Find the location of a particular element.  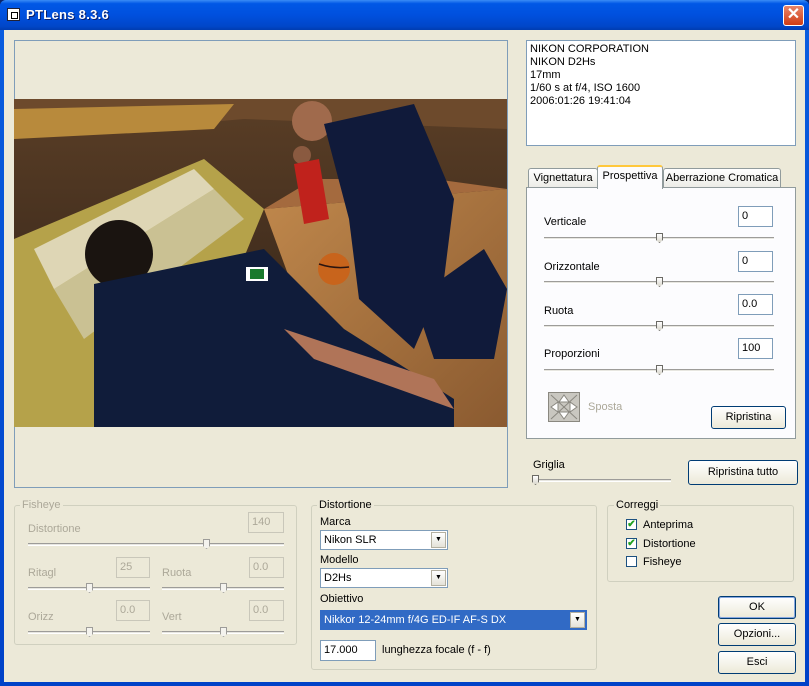

tab-vignettatura: Vignettatura is located at coordinates (563, 178).